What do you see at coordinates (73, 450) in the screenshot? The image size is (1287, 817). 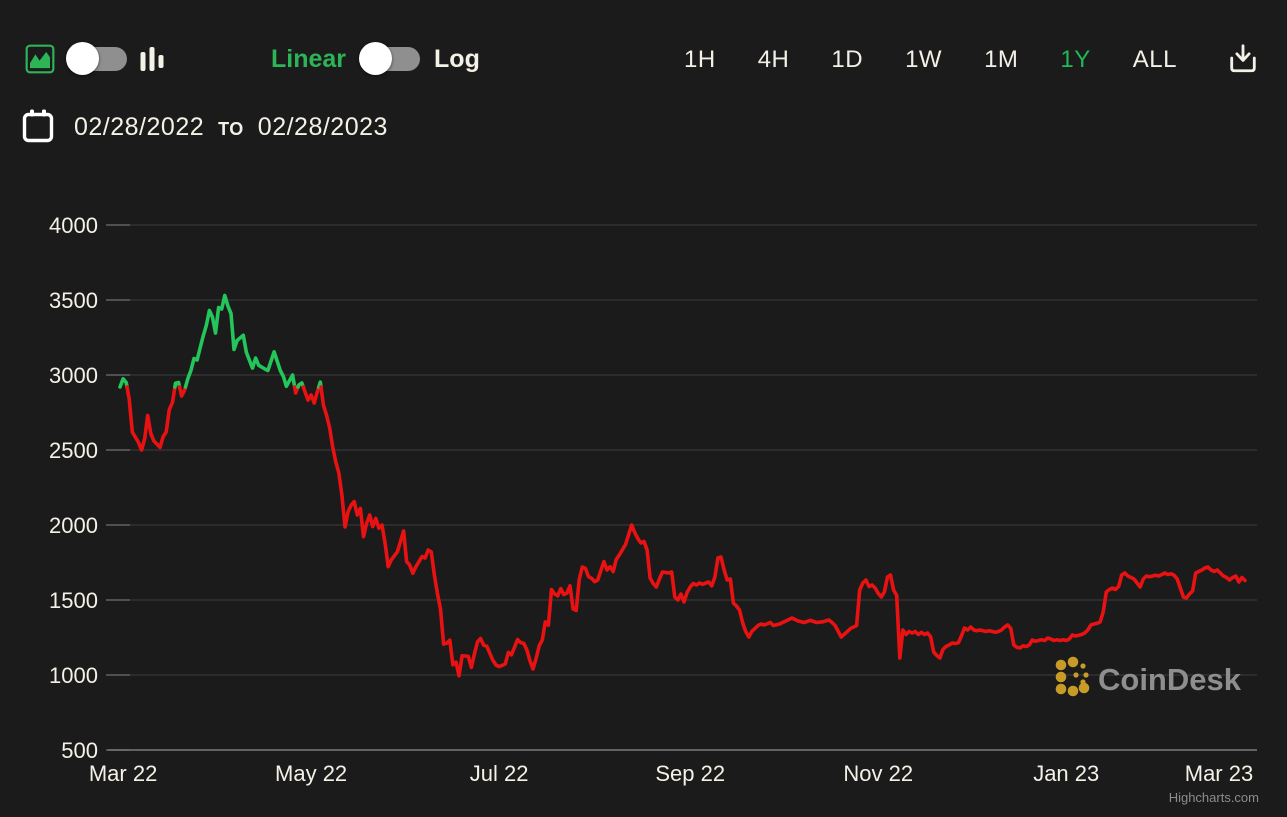 I see `y-axis-label: 2500` at bounding box center [73, 450].